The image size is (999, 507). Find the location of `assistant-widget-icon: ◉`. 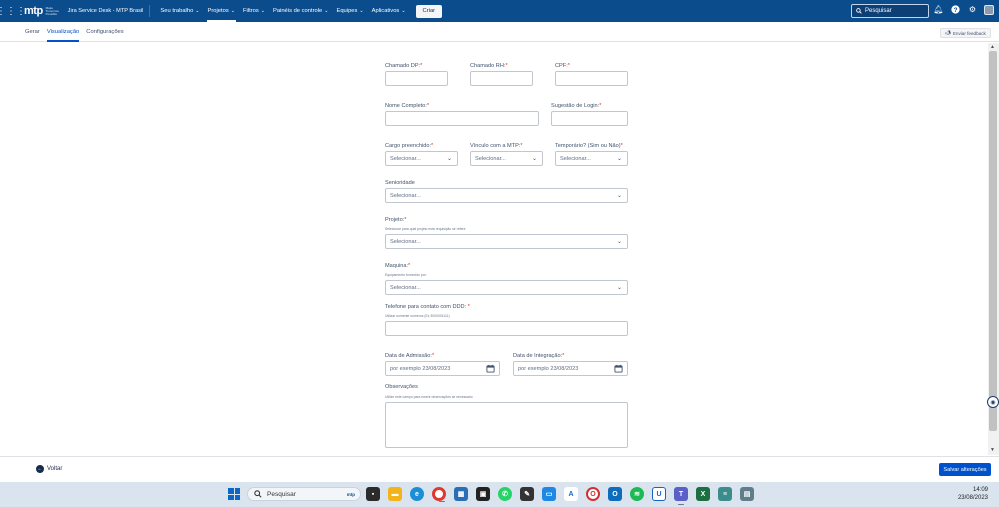

assistant-widget-icon: ◉ is located at coordinates (993, 402).